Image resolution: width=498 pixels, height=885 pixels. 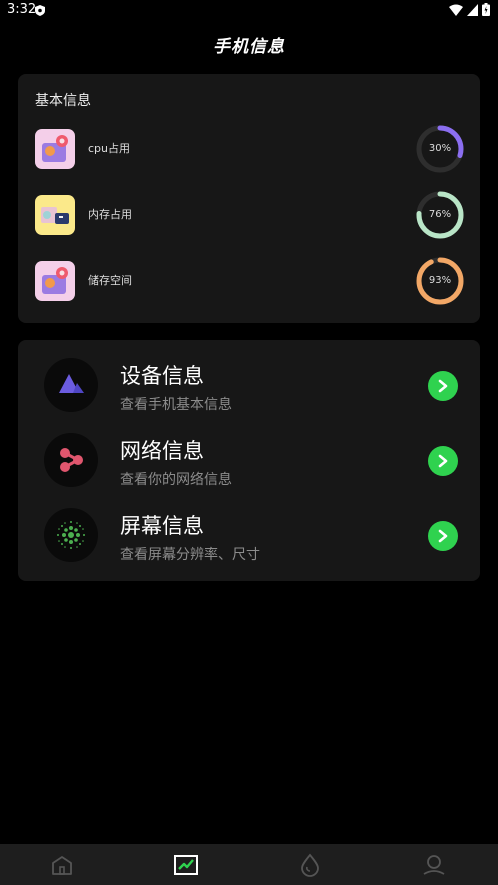 I want to click on device-info-arrow-button, so click(x=443, y=386).